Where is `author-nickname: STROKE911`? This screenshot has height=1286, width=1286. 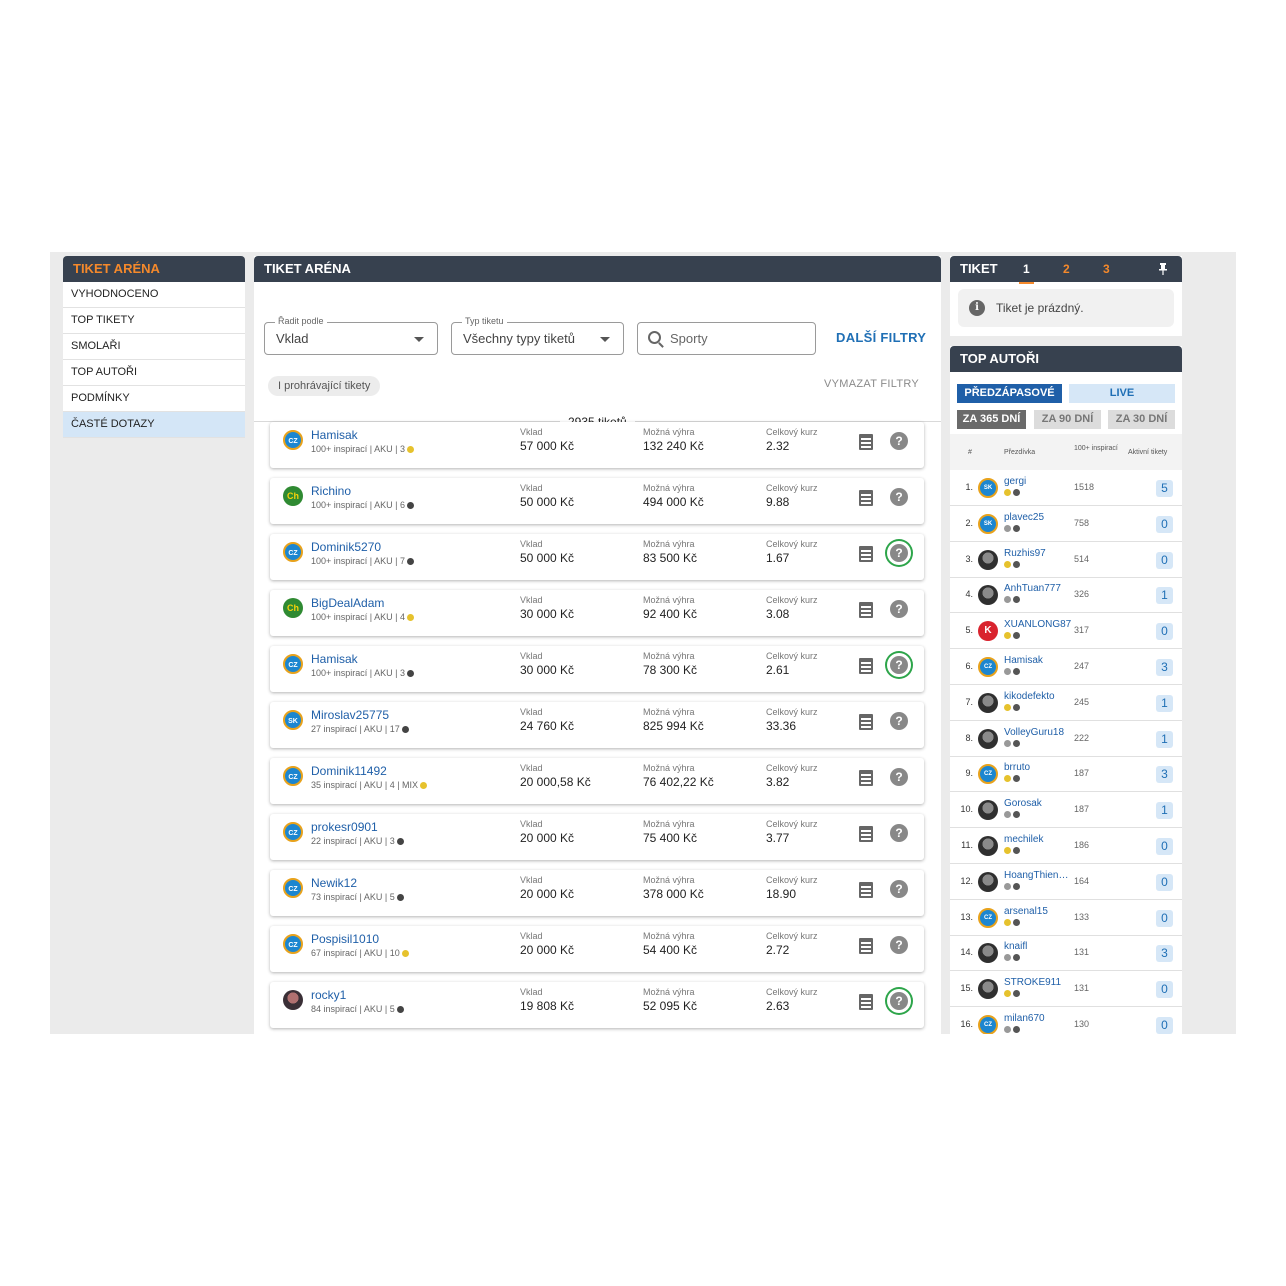 author-nickname: STROKE911 is located at coordinates (1032, 982).